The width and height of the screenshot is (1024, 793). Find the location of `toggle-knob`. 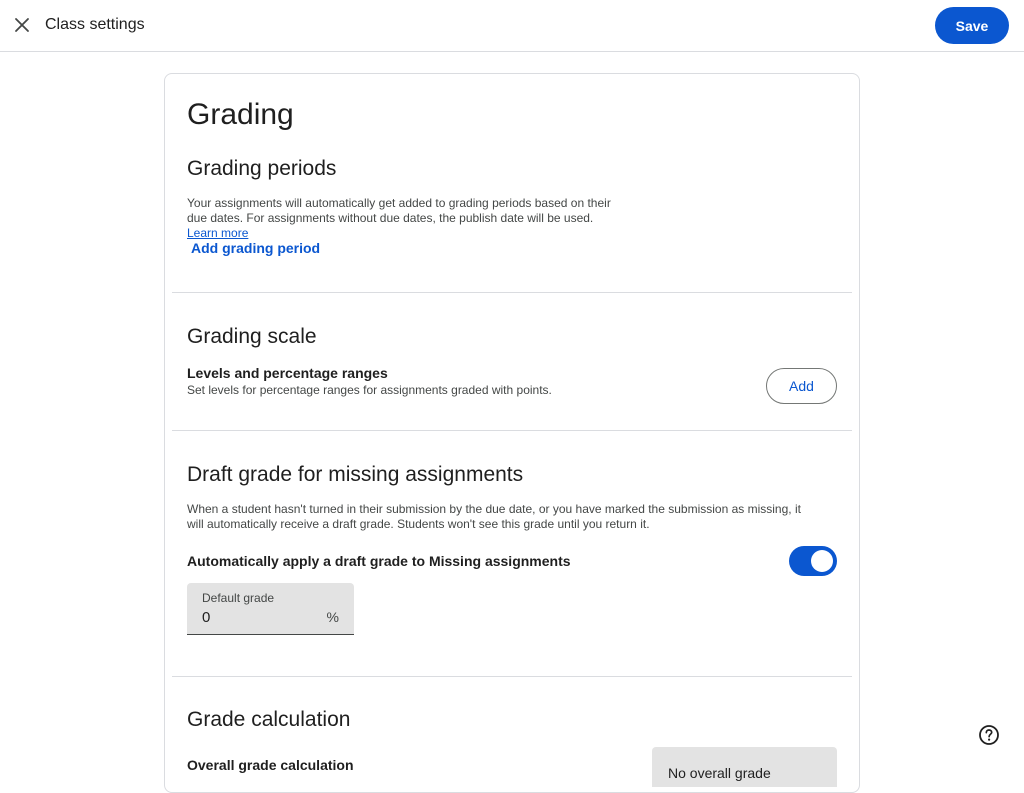

toggle-knob is located at coordinates (822, 561).